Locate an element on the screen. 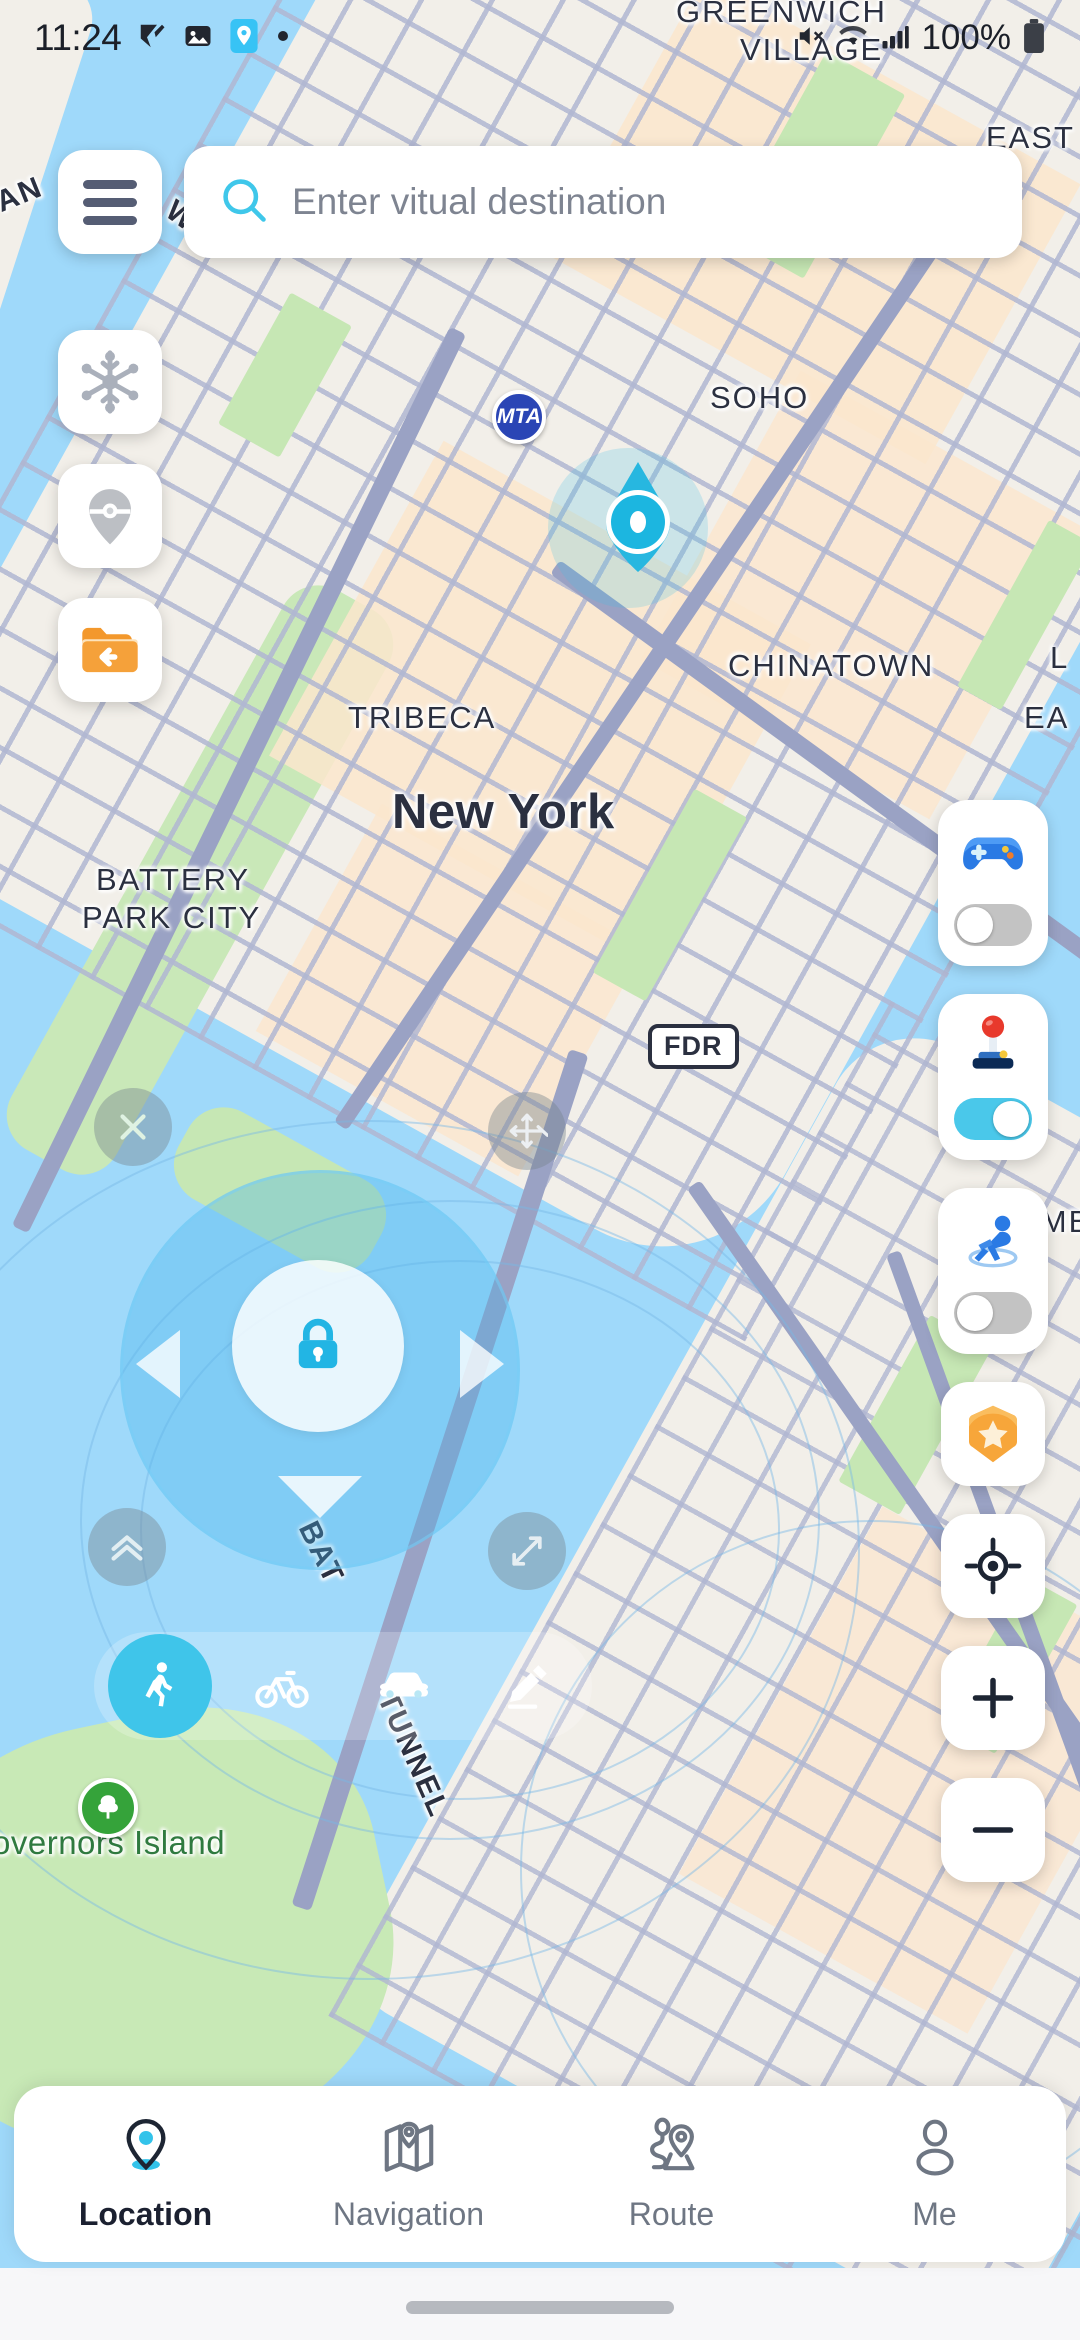 Image resolution: width=1080 pixels, height=2340 pixels. nav-tab-navigation: Navigation is located at coordinates (408, 2174).